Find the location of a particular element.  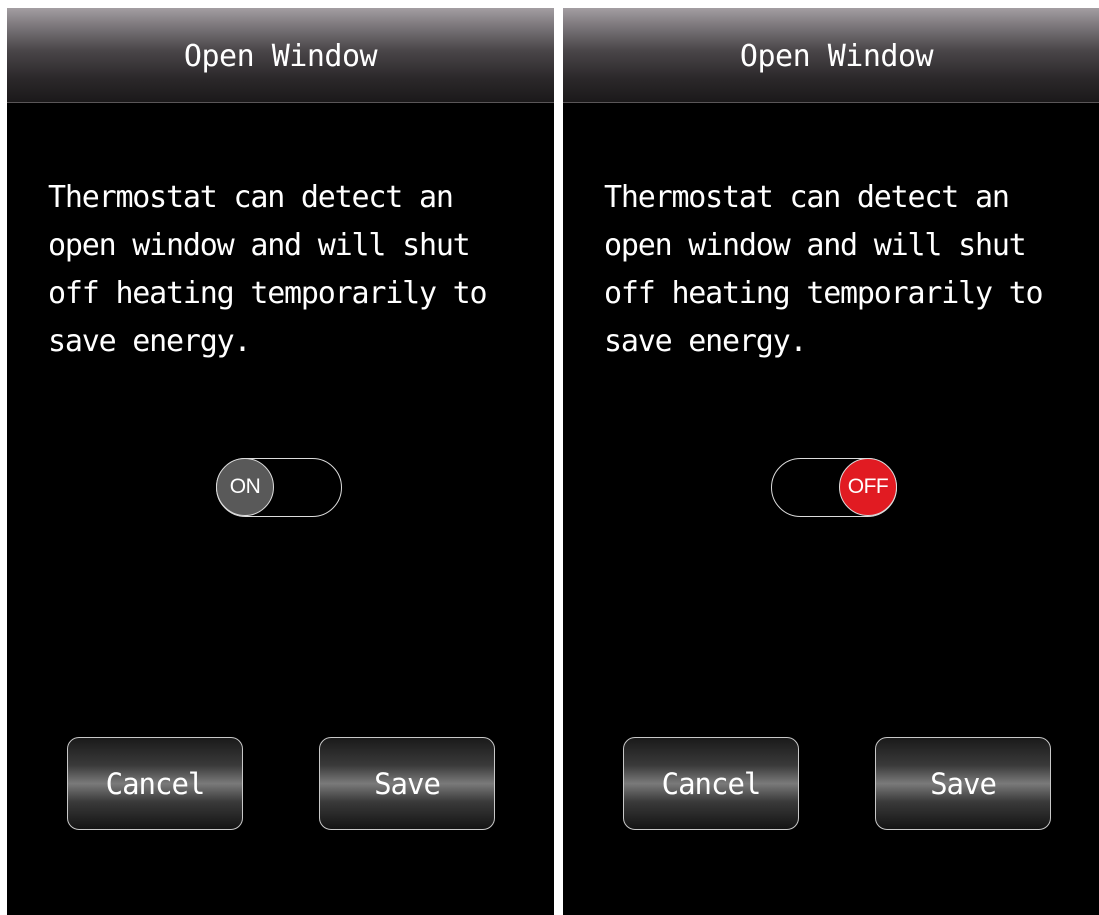

toggle-knob-off: OFF is located at coordinates (868, 487).